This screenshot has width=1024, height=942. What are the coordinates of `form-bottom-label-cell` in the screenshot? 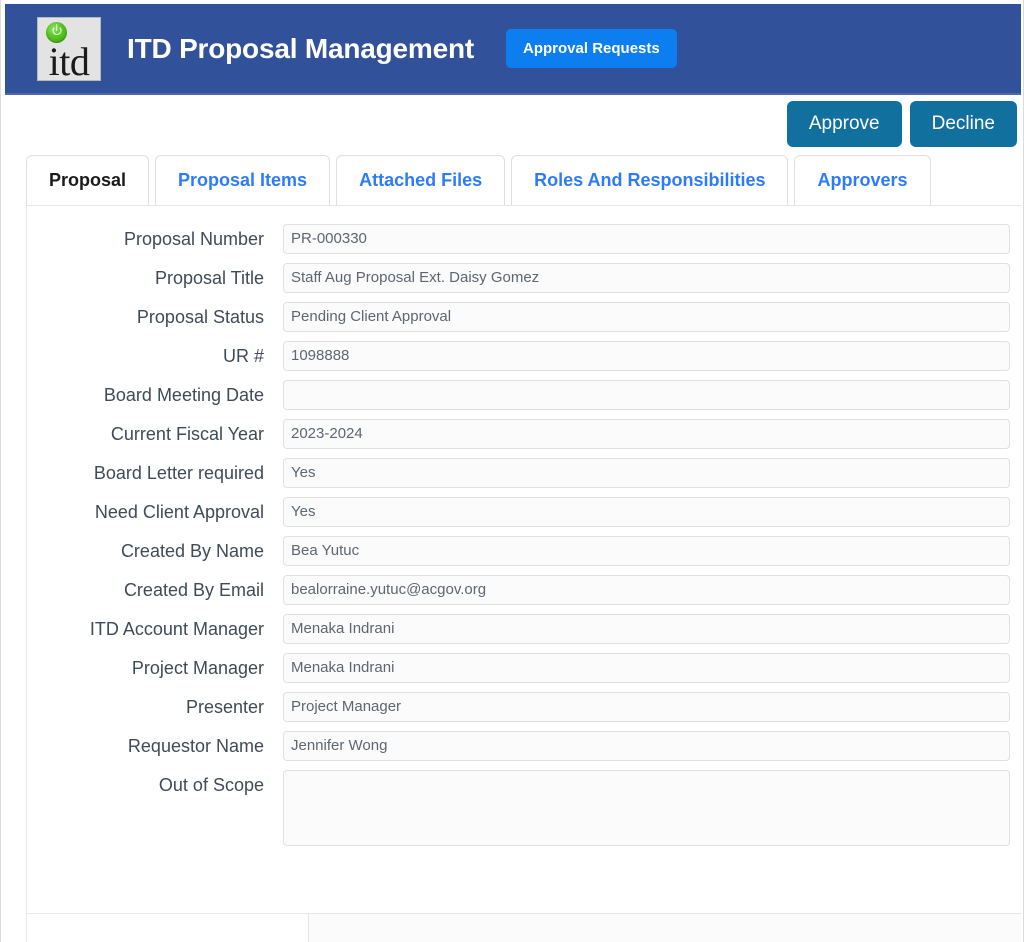 It's located at (168, 928).